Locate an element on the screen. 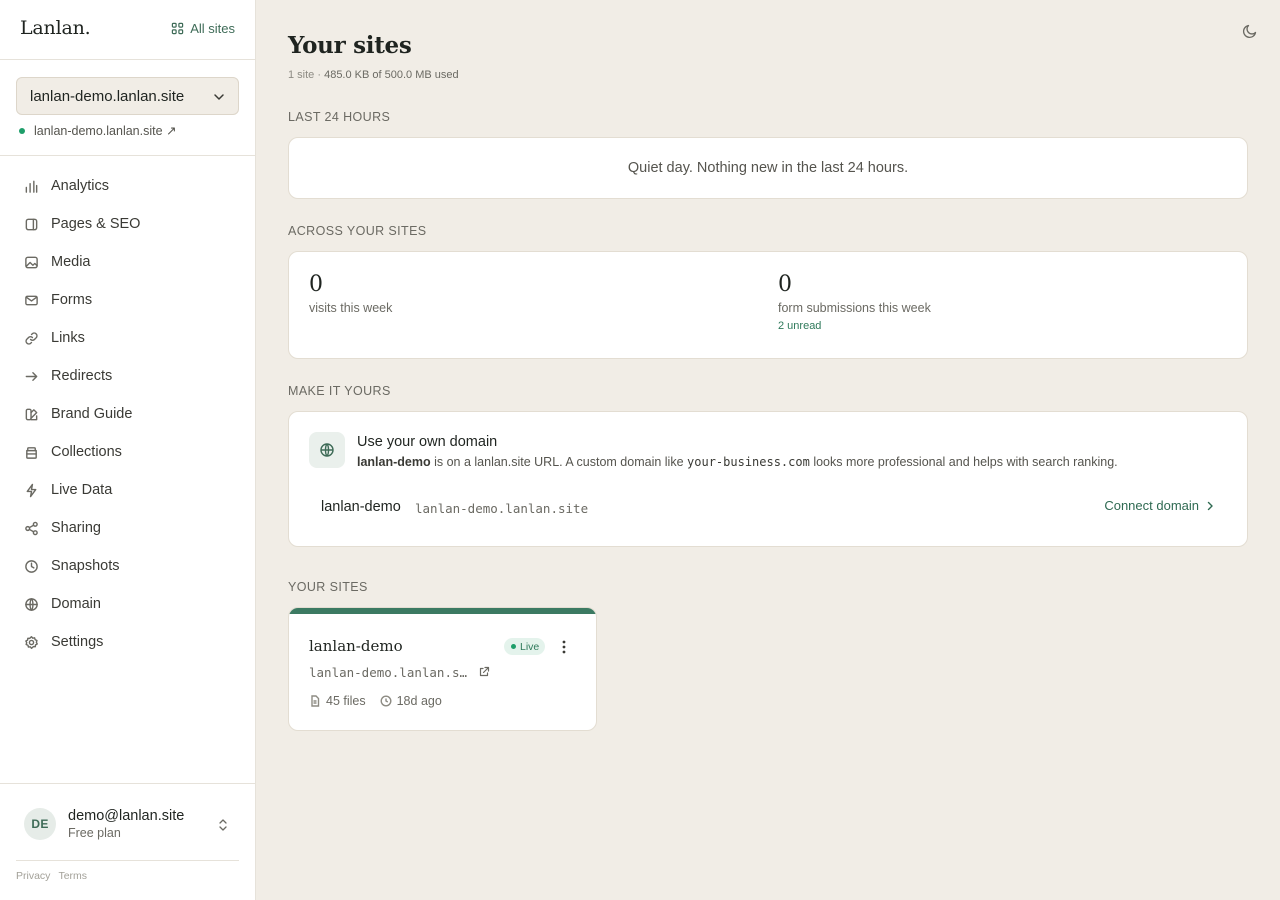 This screenshot has height=900, width=1280. sidebar-item-brand-guide: Brand Guide is located at coordinates (128, 414).